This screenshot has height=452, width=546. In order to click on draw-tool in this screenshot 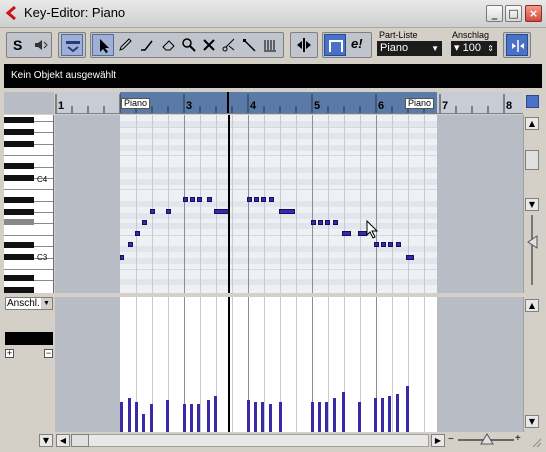, I will do `click(125, 45)`.